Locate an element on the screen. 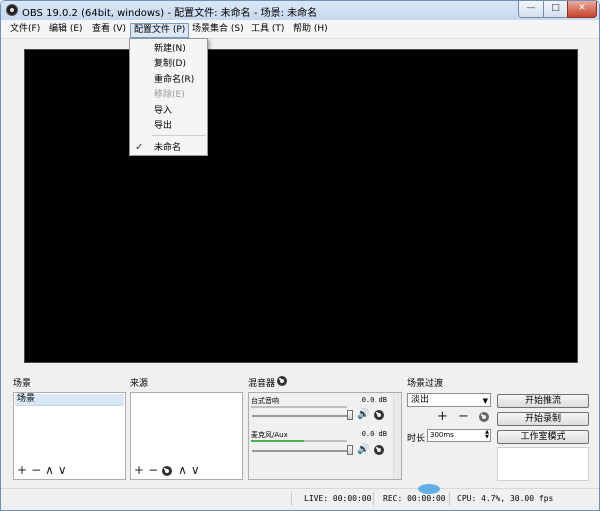  sources-toolbar: + − ∧ ∨ is located at coordinates (169, 470).